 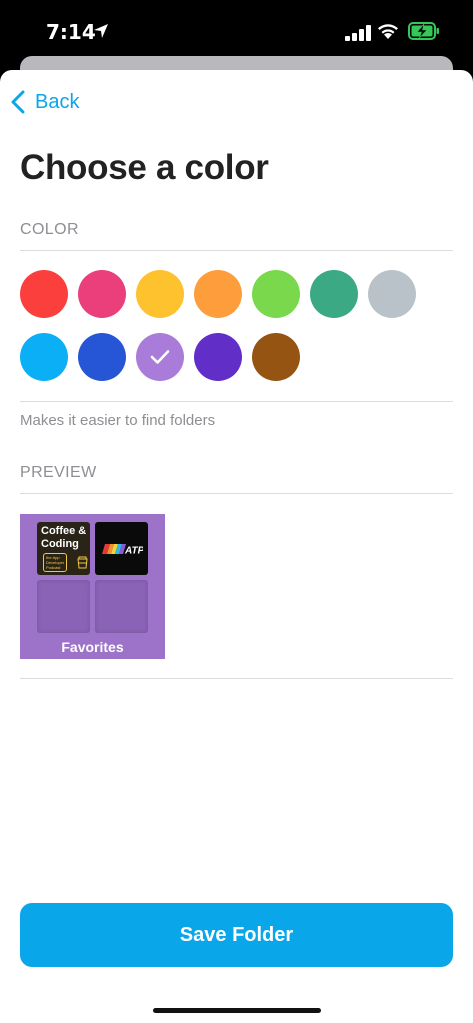 I want to click on checkmark-icon, so click(x=160, y=357).